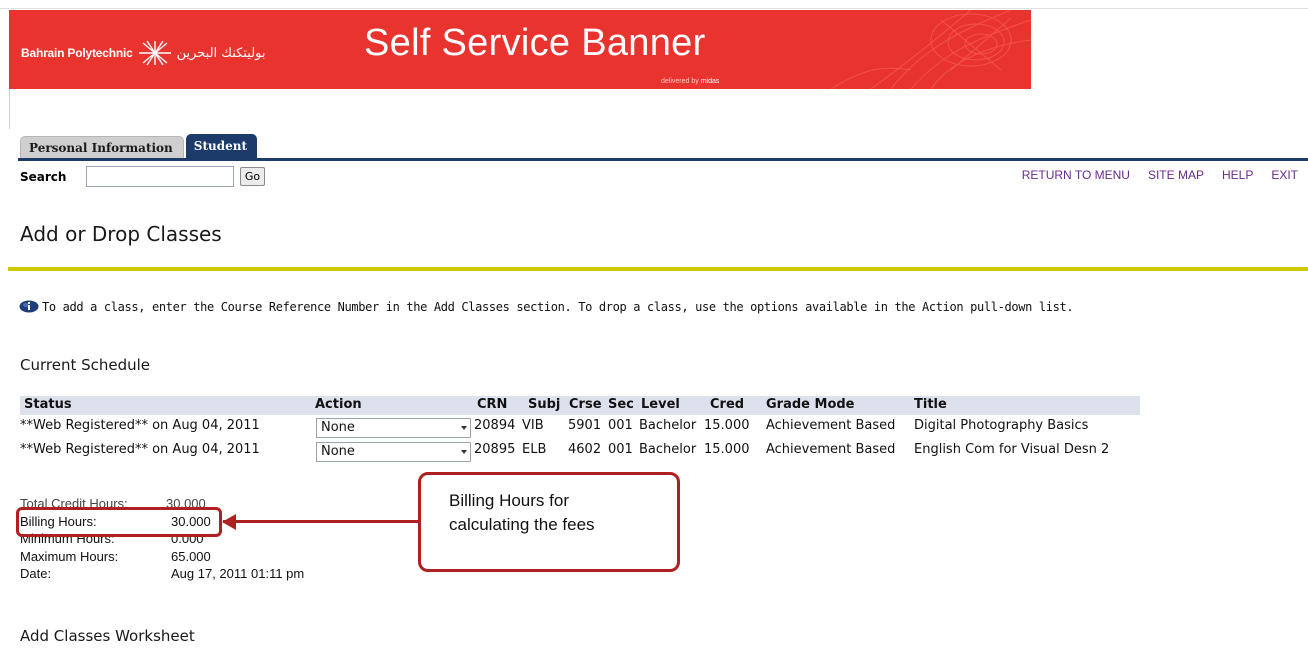  I want to click on date-value: Aug 17, 2011 01:11 pm, so click(238, 573).